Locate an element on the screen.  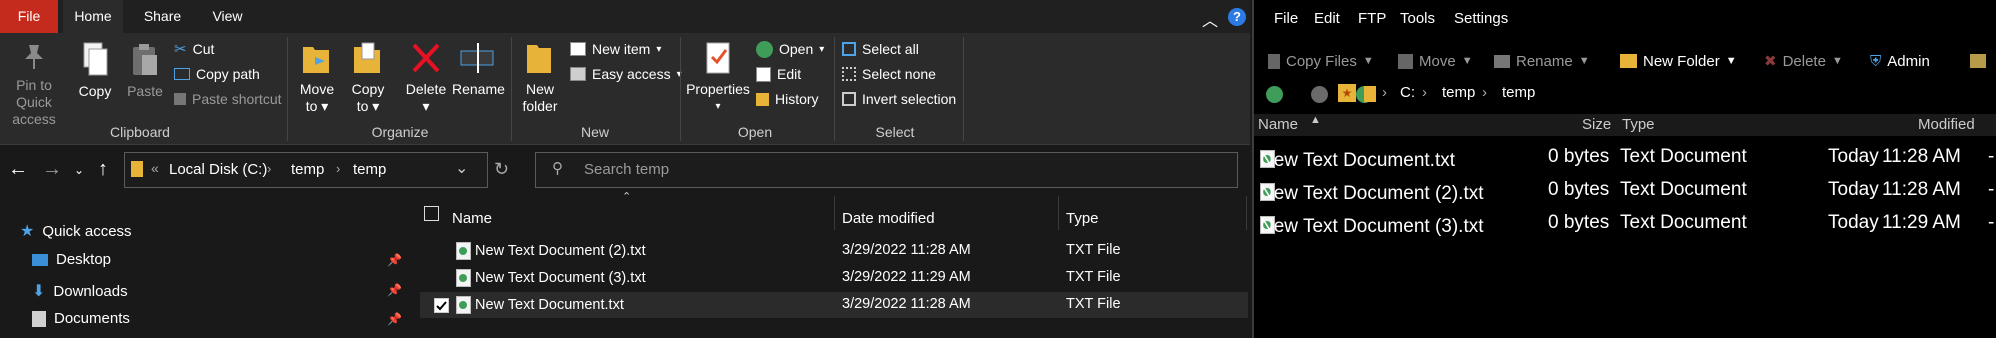
forward-circle-icon is located at coordinates (1320, 94).